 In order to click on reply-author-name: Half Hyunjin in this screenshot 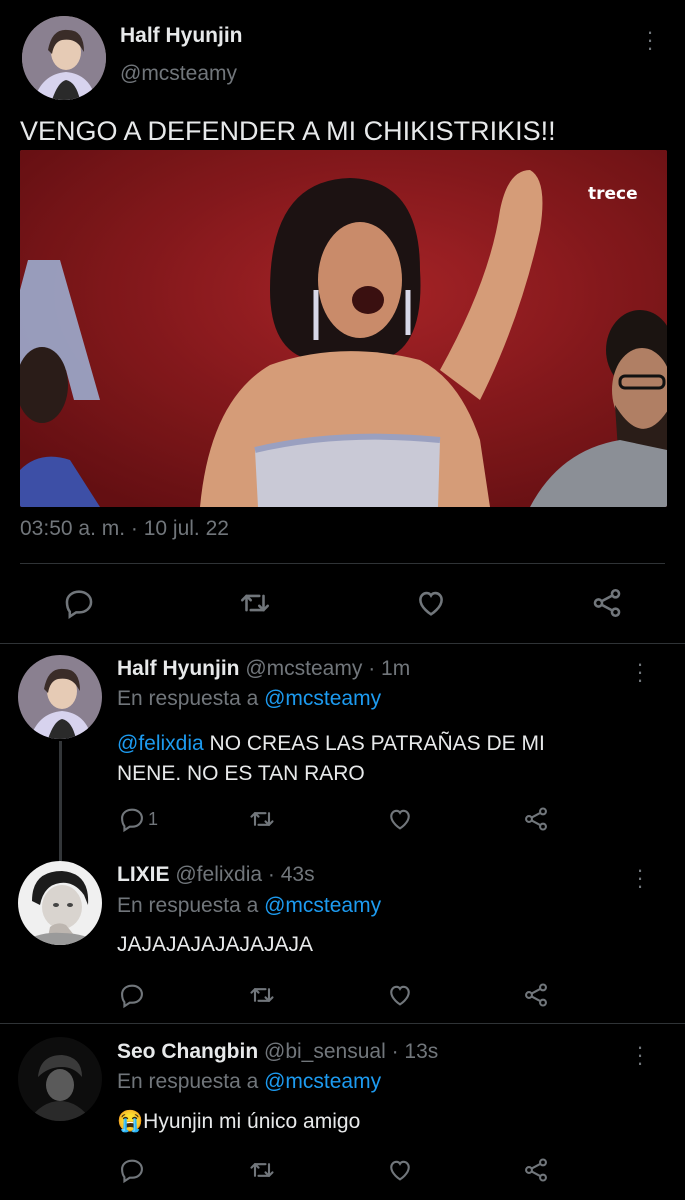, I will do `click(178, 668)`.